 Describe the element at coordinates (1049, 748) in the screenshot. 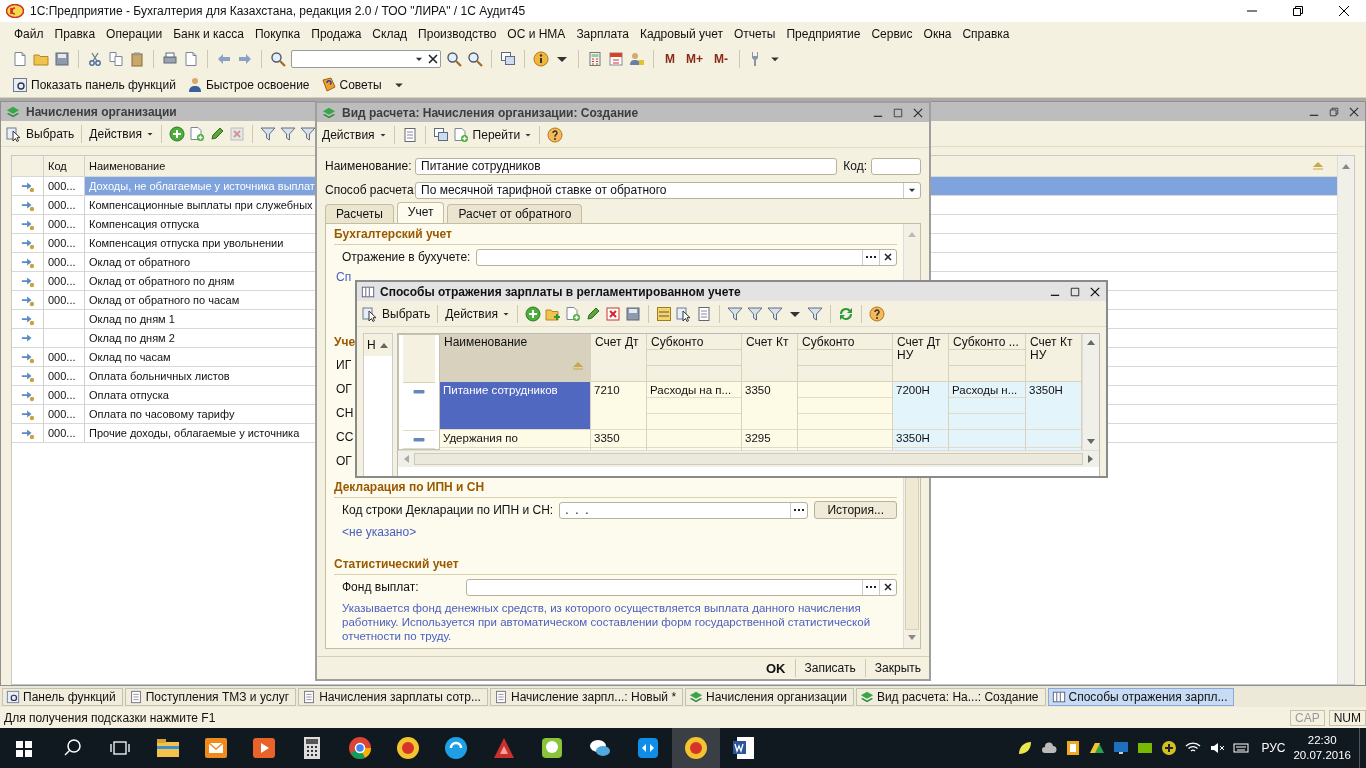

I see `cloud-icon` at that location.